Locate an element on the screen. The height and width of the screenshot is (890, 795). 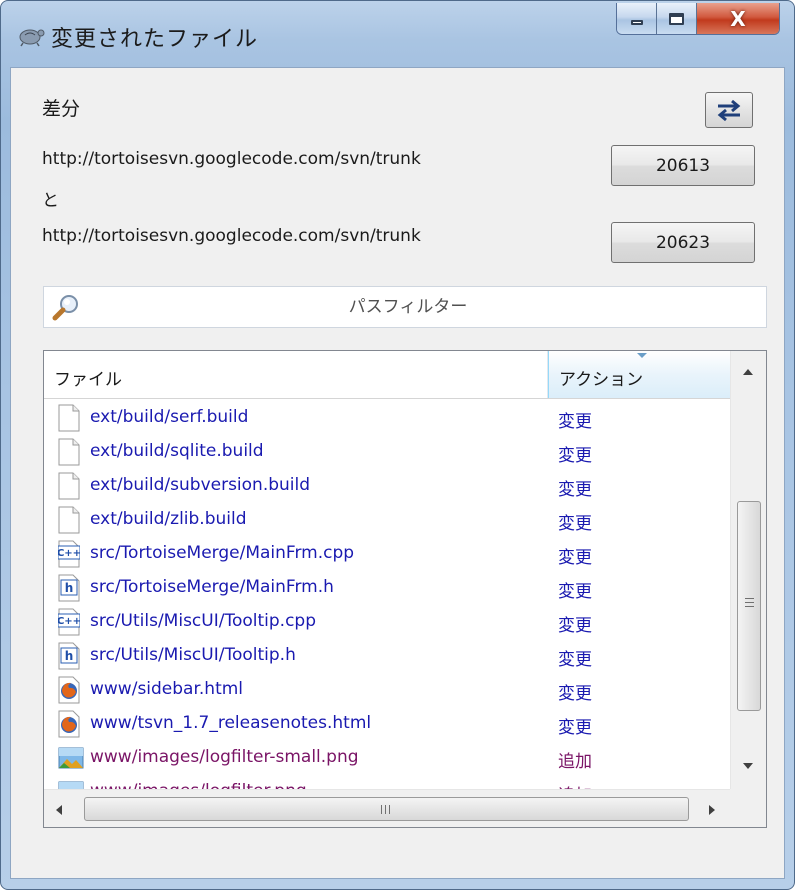
list-header: ファイル アクション is located at coordinates (387, 375).